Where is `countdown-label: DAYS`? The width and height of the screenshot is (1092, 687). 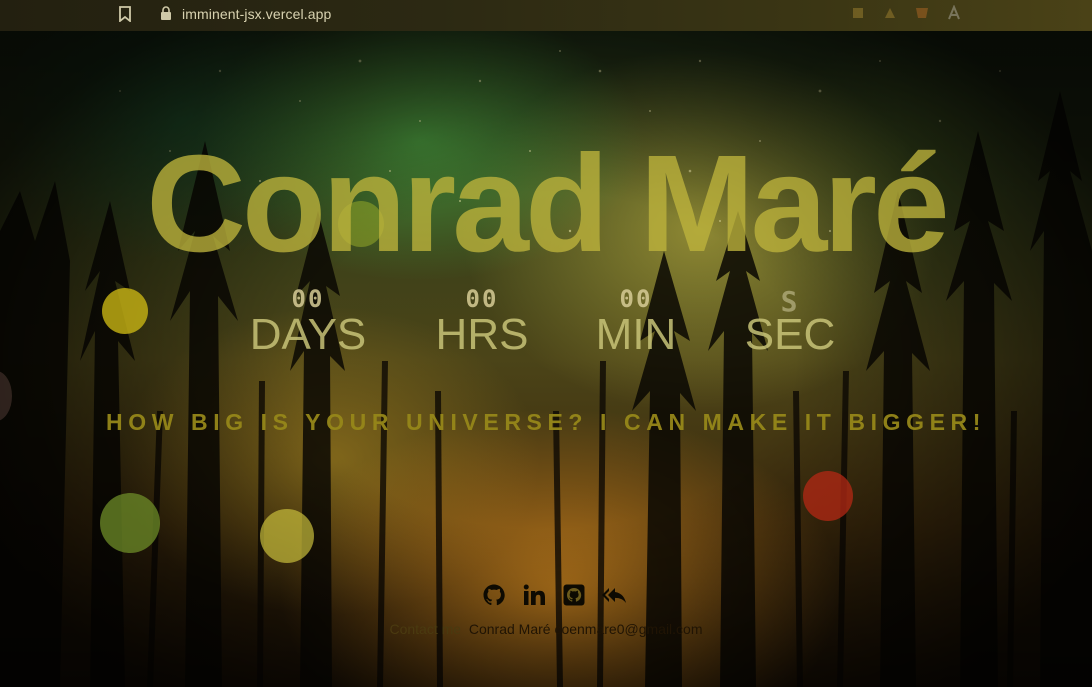
countdown-label: DAYS is located at coordinates (308, 334).